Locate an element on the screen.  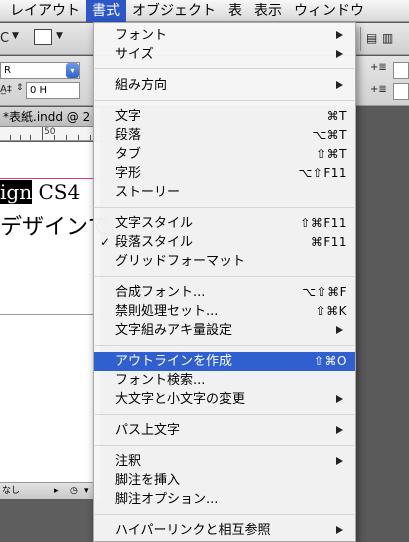
menu-item-label: グリッドフォーマット is located at coordinates (180, 261).